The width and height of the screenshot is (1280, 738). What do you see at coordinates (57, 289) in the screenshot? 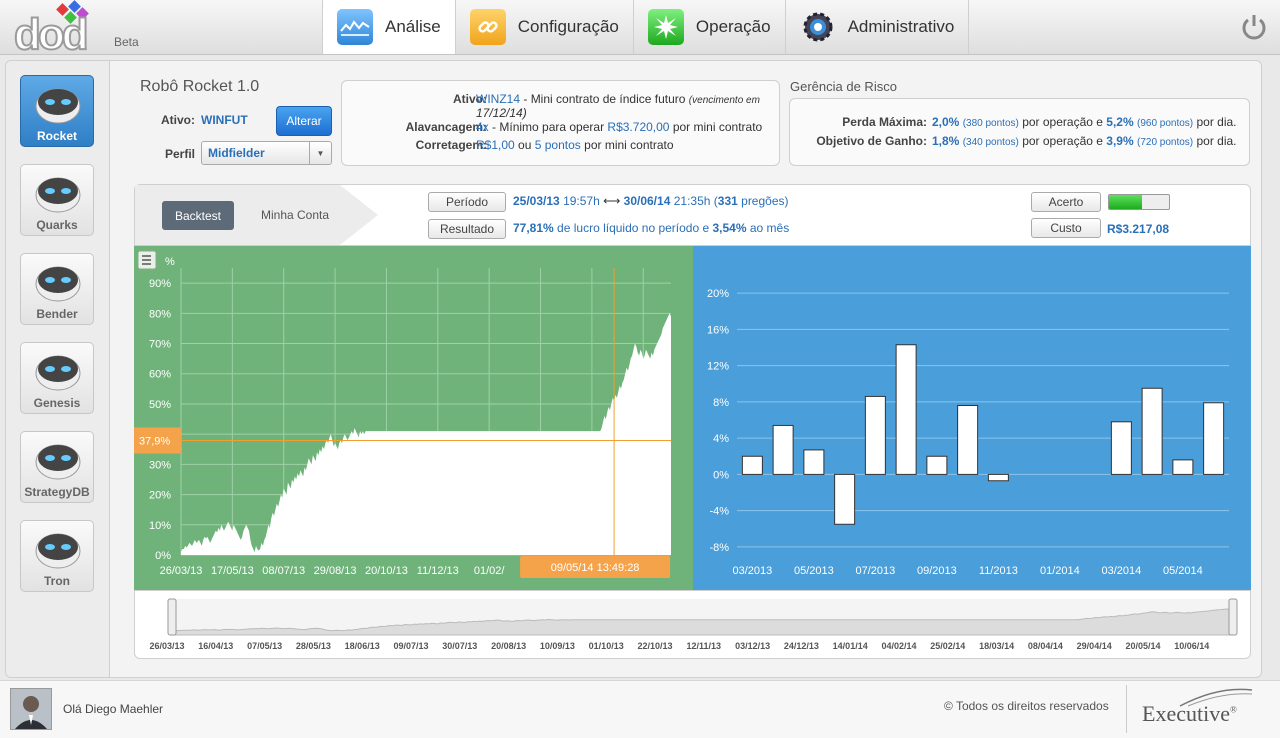
I see `robot-bender: Bender` at bounding box center [57, 289].